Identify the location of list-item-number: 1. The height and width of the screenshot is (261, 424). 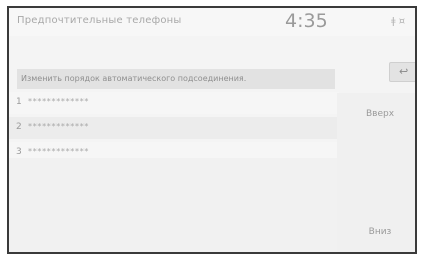
(19, 102).